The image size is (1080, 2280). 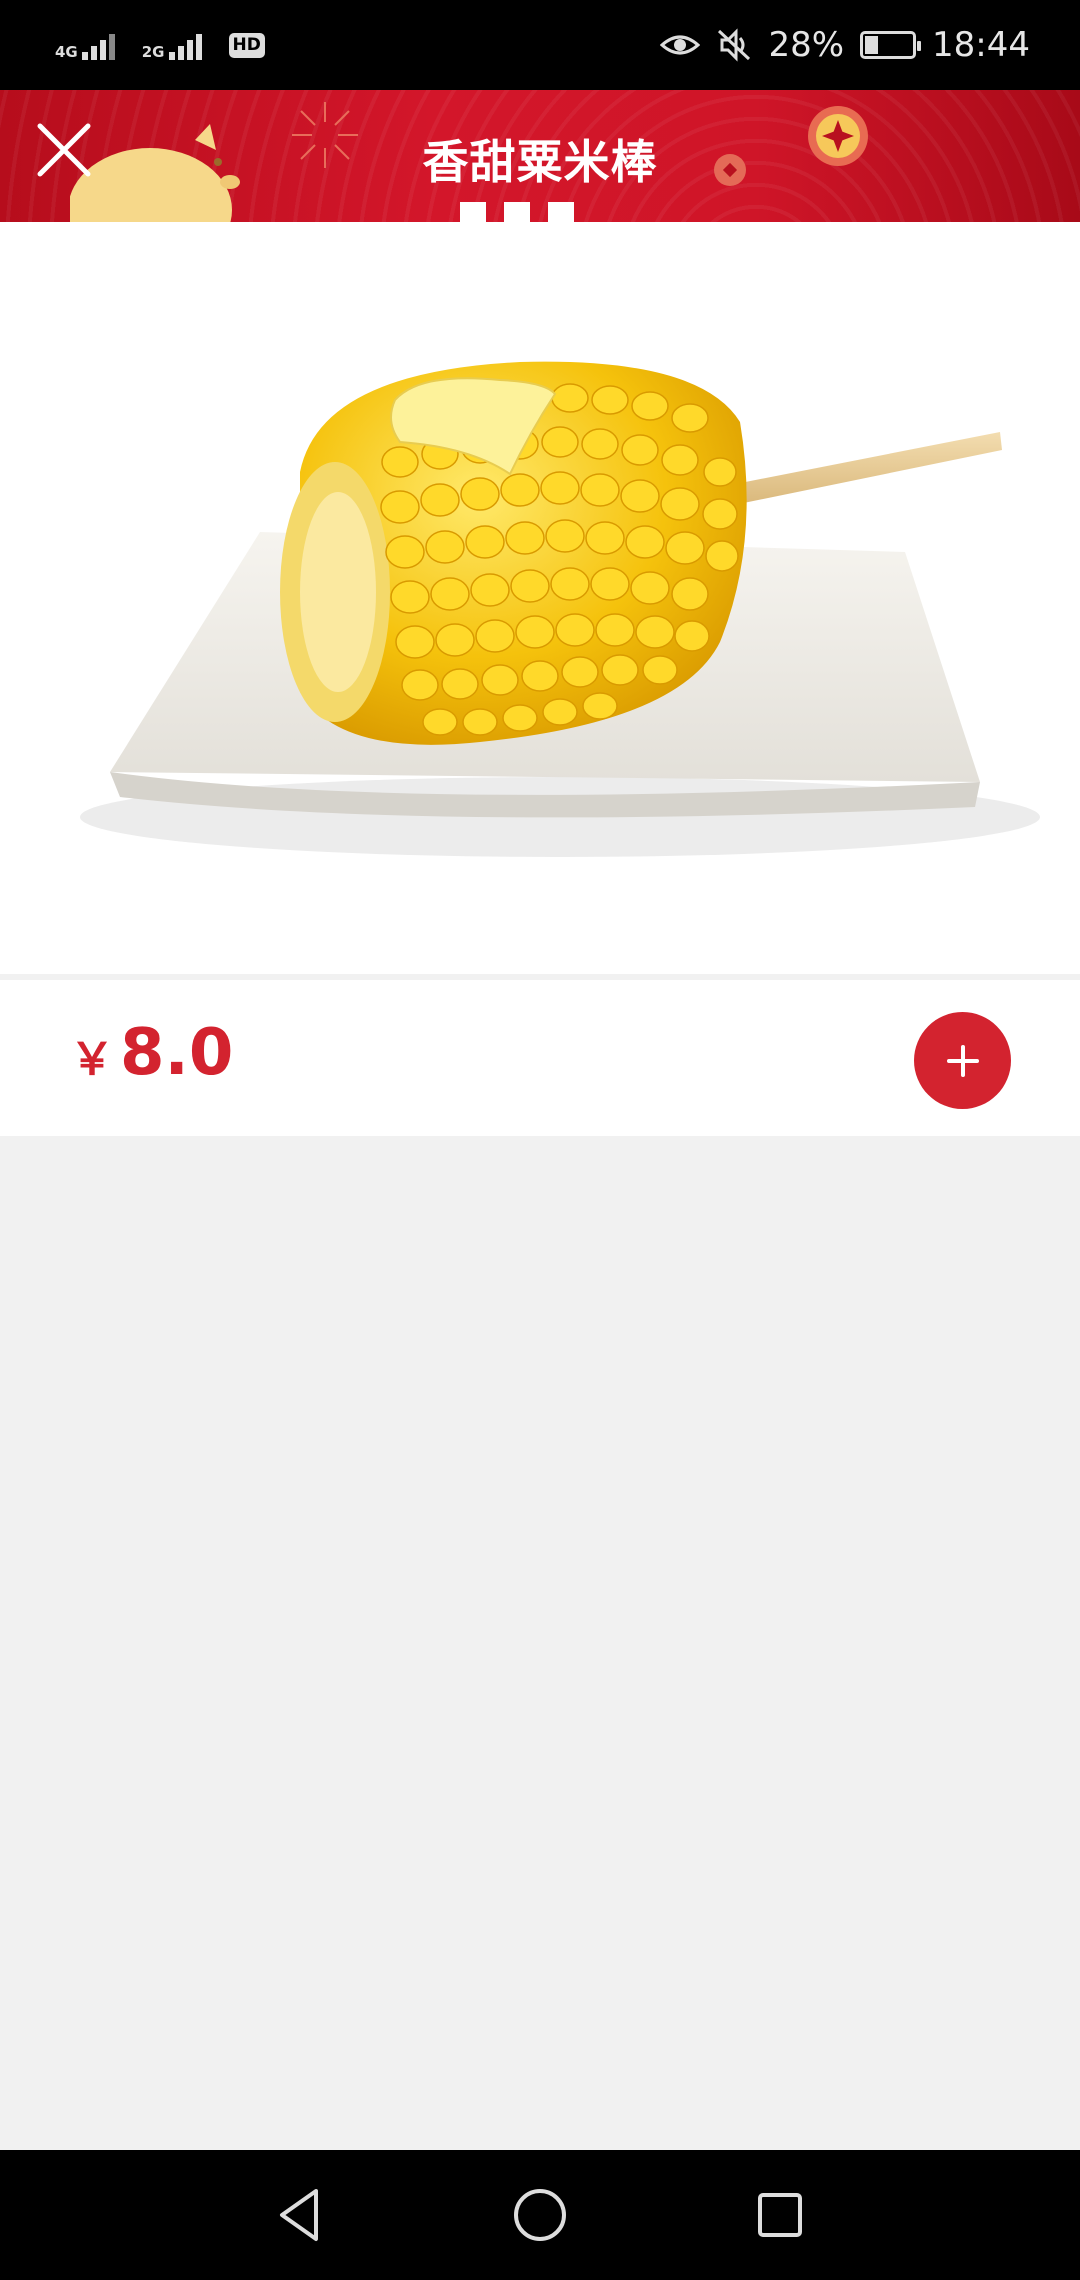 I want to click on price-panel: ￥ 8.0, so click(x=540, y=1058).